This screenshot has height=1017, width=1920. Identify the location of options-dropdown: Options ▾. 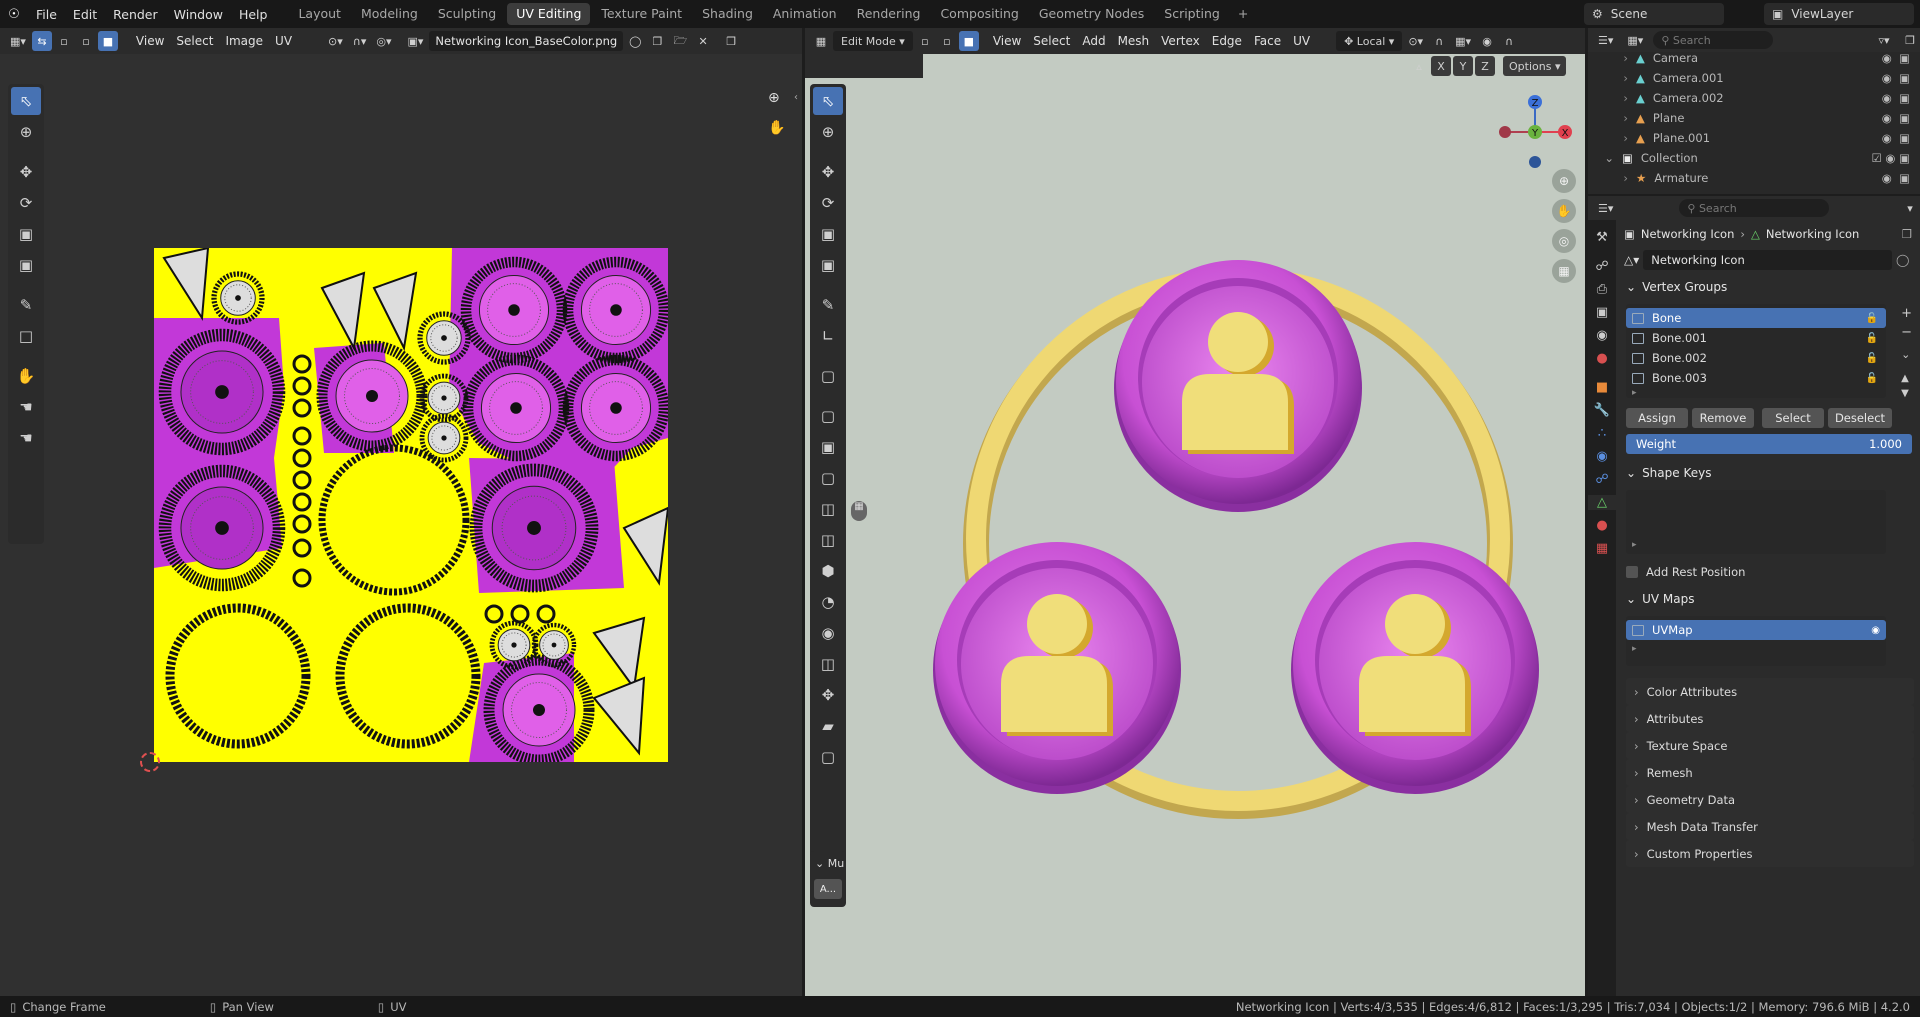
(1535, 66).